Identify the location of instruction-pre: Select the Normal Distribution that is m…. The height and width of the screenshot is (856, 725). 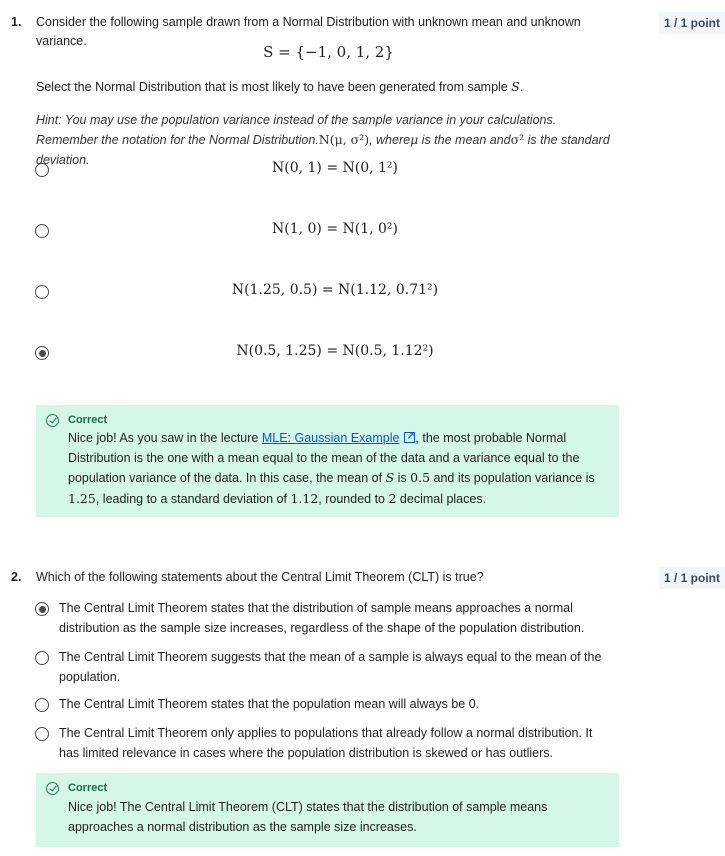
(274, 87).